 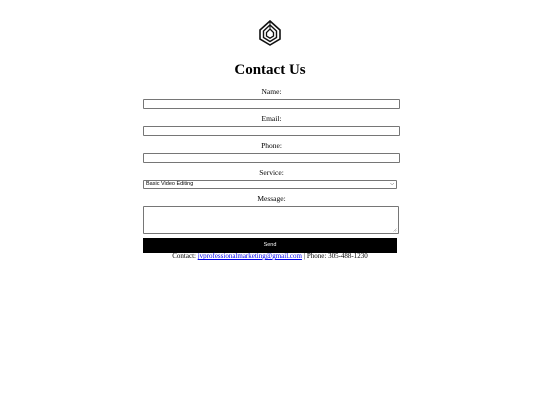 I want to click on phone-label: Phone:, so click(x=271, y=145).